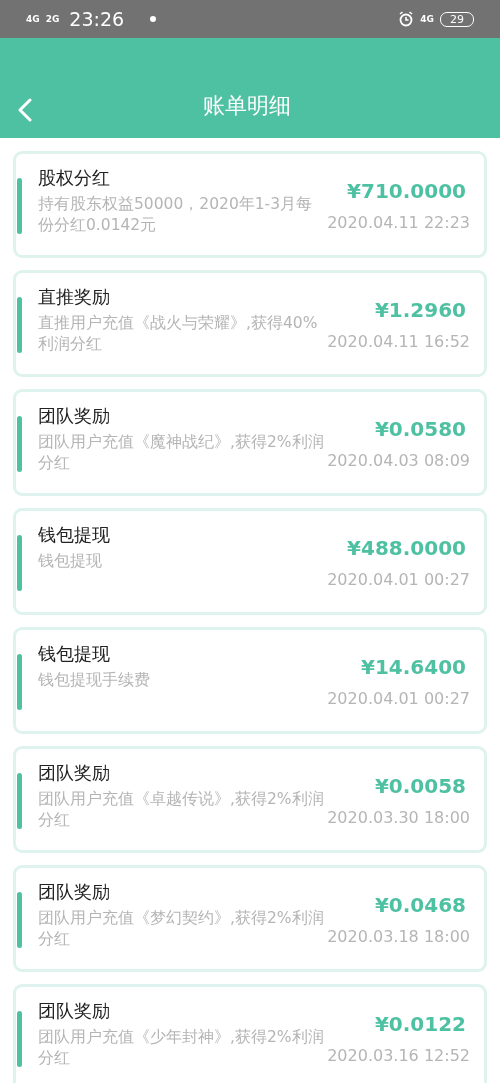 The width and height of the screenshot is (500, 1083). What do you see at coordinates (457, 19) in the screenshot?
I see `battery-level: 29` at bounding box center [457, 19].